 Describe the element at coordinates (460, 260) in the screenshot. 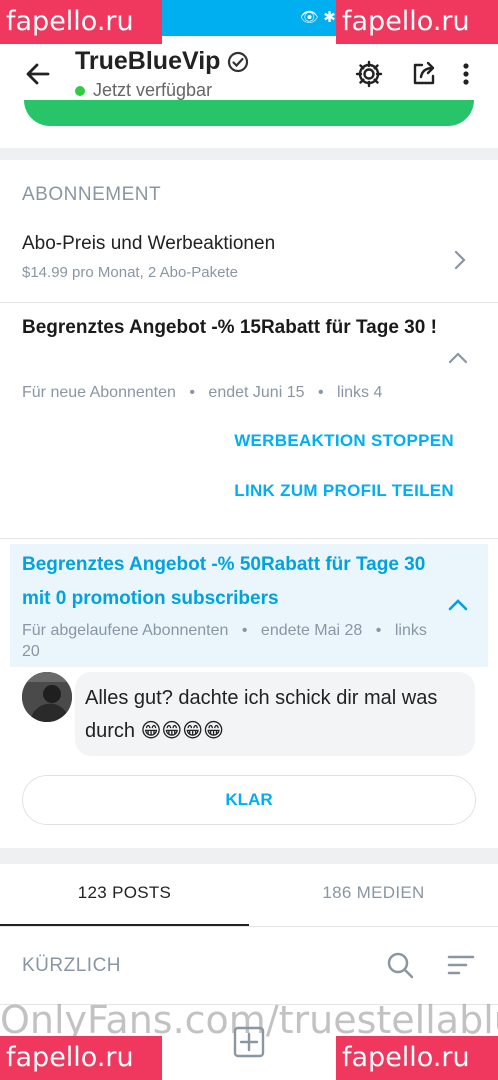

I see `chevron-right-icon` at that location.